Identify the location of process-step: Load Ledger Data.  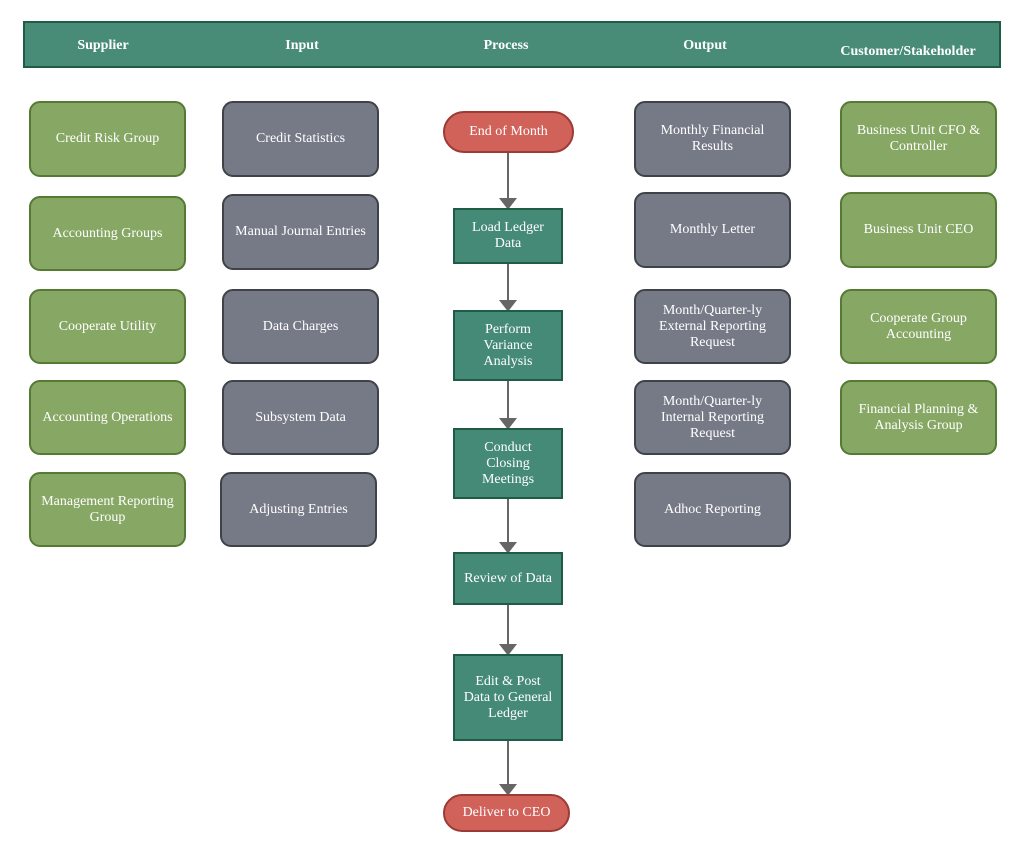
(508, 236).